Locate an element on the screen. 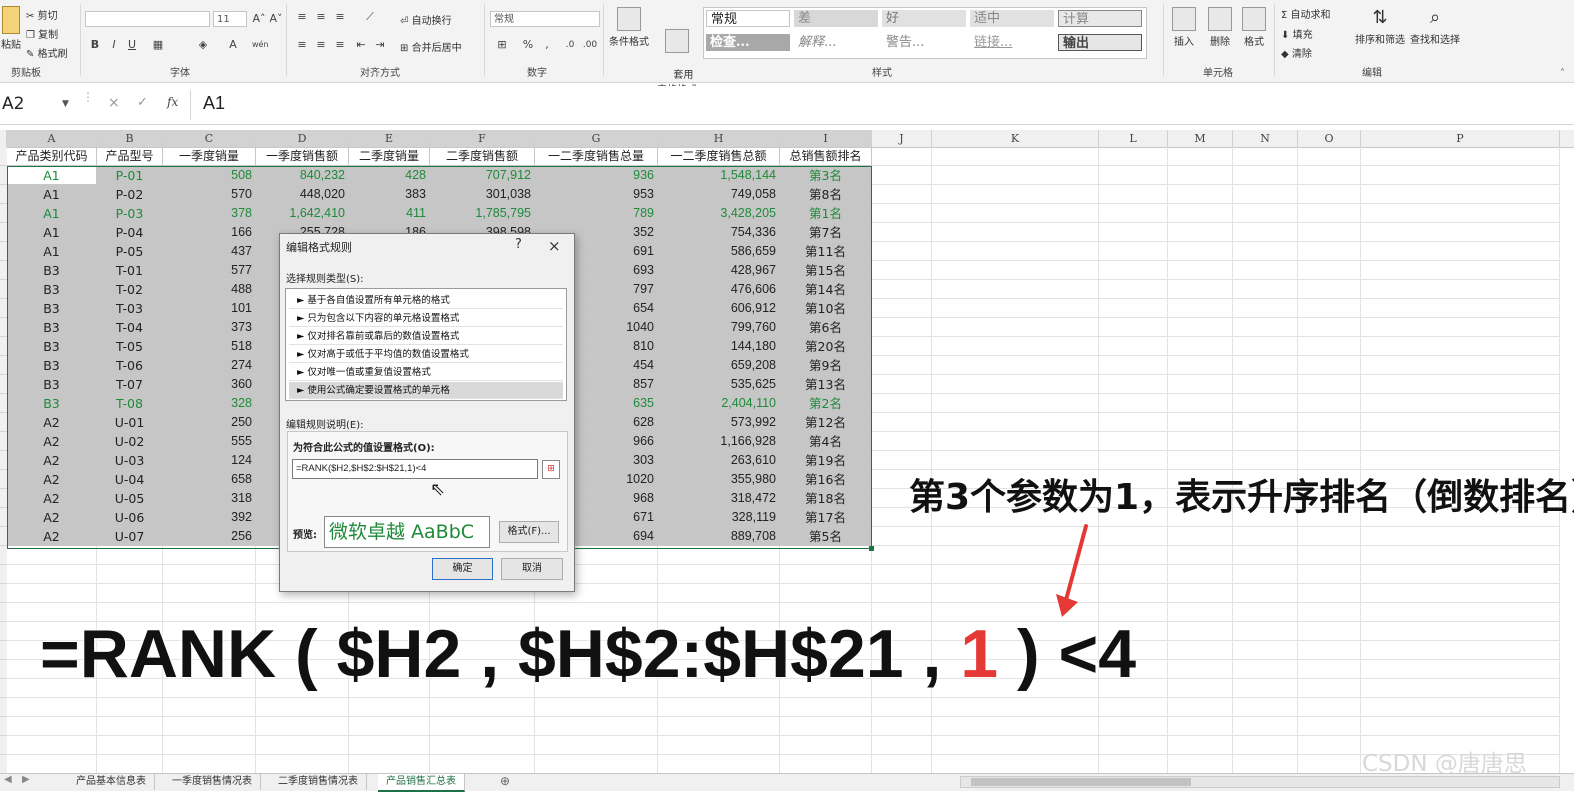 The width and height of the screenshot is (1574, 792). table-cell: 577 is located at coordinates (209, 270).